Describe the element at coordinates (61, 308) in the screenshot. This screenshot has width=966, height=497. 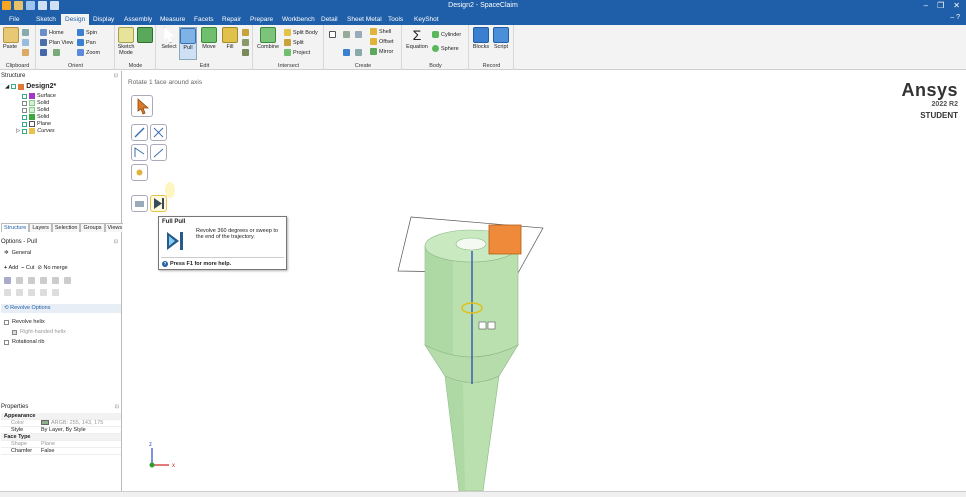
I see `revolve-options-section: ⟲ Revolve Options` at that location.